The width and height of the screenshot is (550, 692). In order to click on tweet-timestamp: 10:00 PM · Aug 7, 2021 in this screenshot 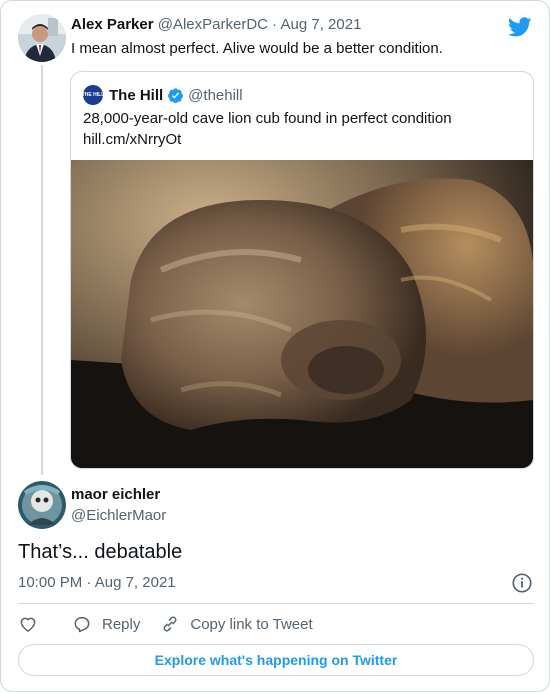, I will do `click(97, 582)`.